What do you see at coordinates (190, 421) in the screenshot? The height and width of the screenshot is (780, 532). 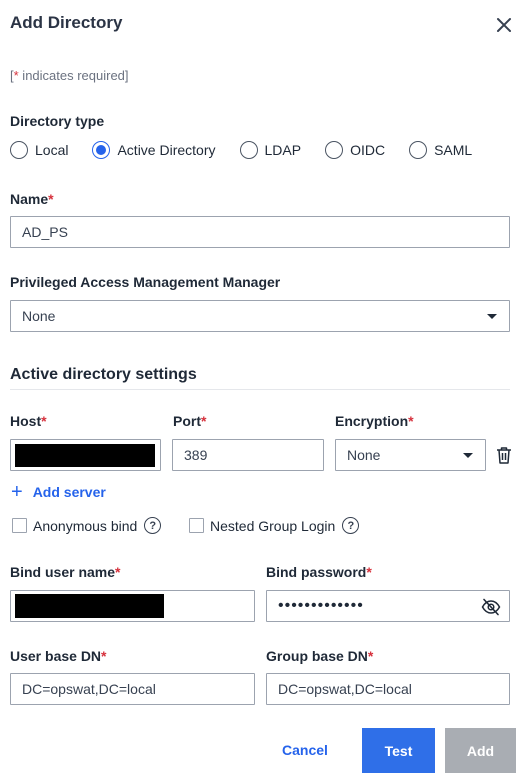 I see `port-label: Port*` at bounding box center [190, 421].